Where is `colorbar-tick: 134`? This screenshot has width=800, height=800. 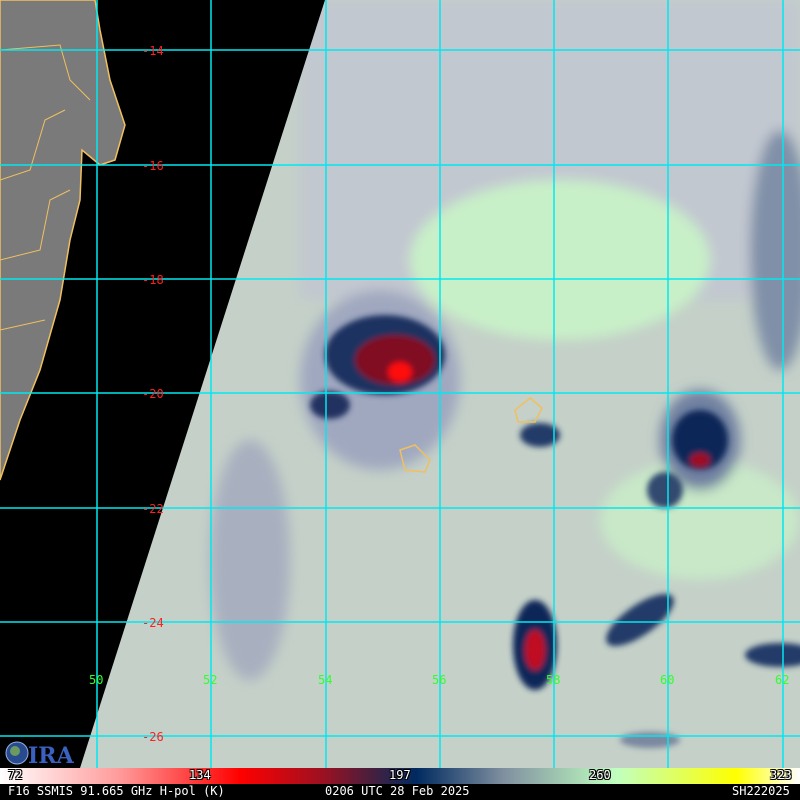 colorbar-tick: 134 is located at coordinates (200, 775).